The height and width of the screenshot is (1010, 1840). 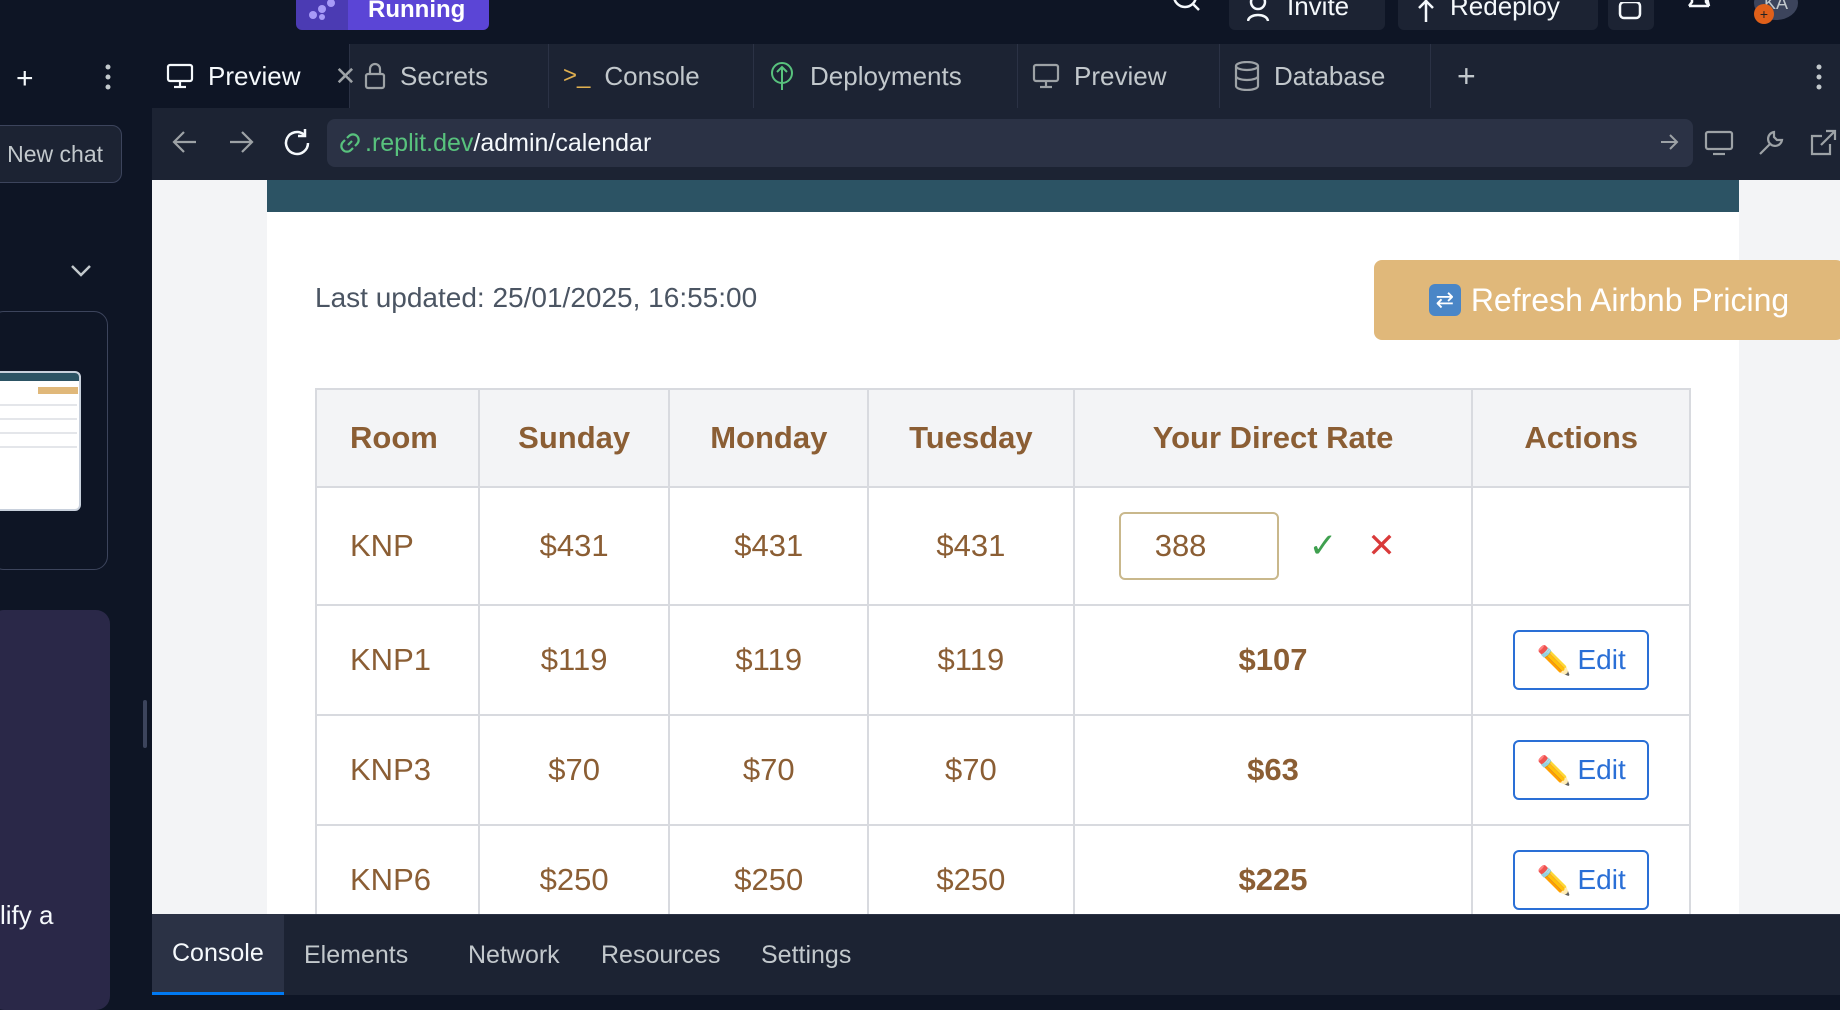 What do you see at coordinates (1187, 7) in the screenshot?
I see `search-icon` at bounding box center [1187, 7].